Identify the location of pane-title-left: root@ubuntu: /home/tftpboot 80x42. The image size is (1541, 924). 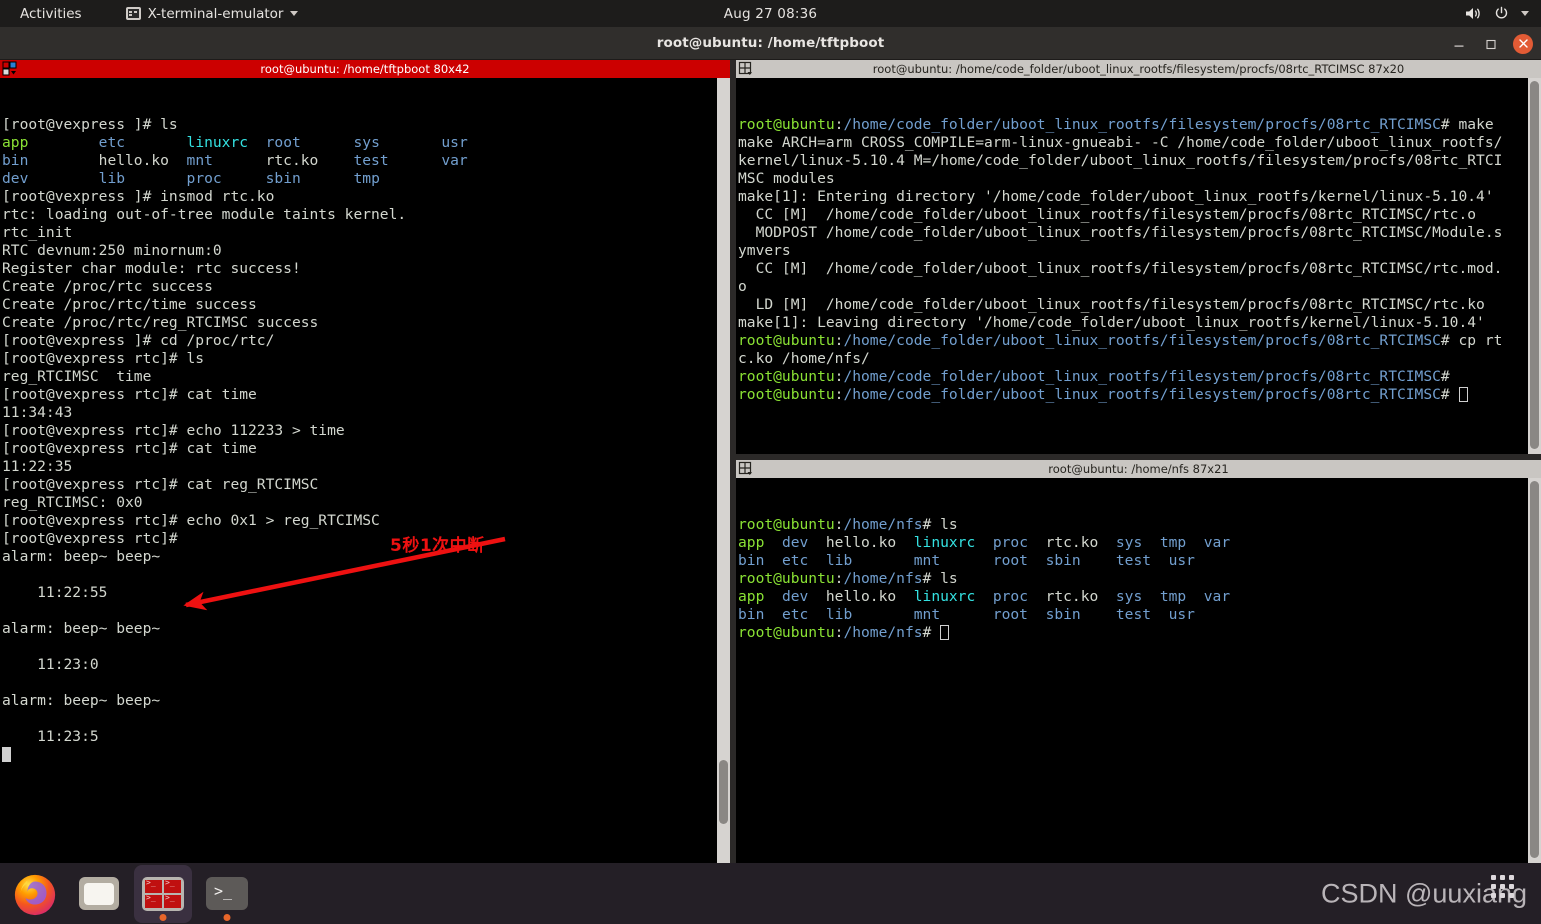
(365, 69).